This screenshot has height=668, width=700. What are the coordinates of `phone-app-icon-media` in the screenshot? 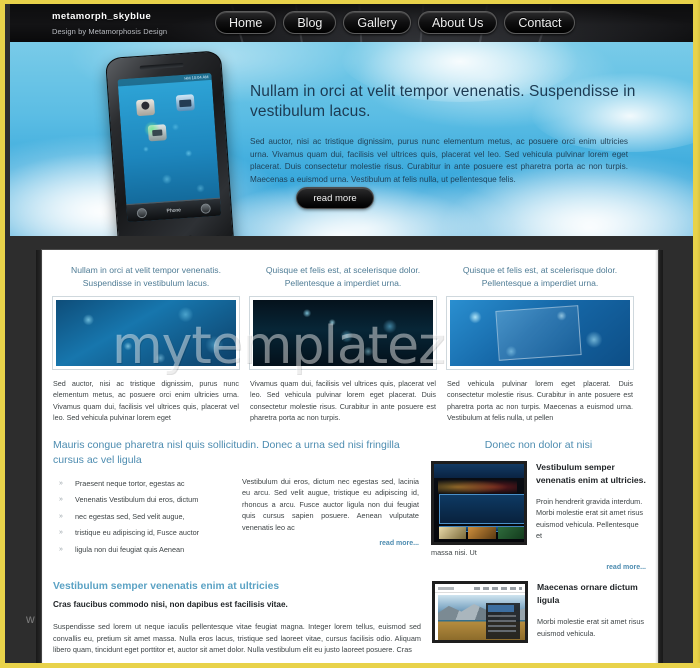 It's located at (157, 133).